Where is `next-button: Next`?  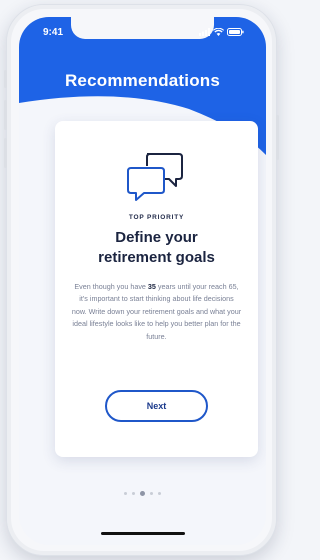 next-button: Next is located at coordinates (156, 406).